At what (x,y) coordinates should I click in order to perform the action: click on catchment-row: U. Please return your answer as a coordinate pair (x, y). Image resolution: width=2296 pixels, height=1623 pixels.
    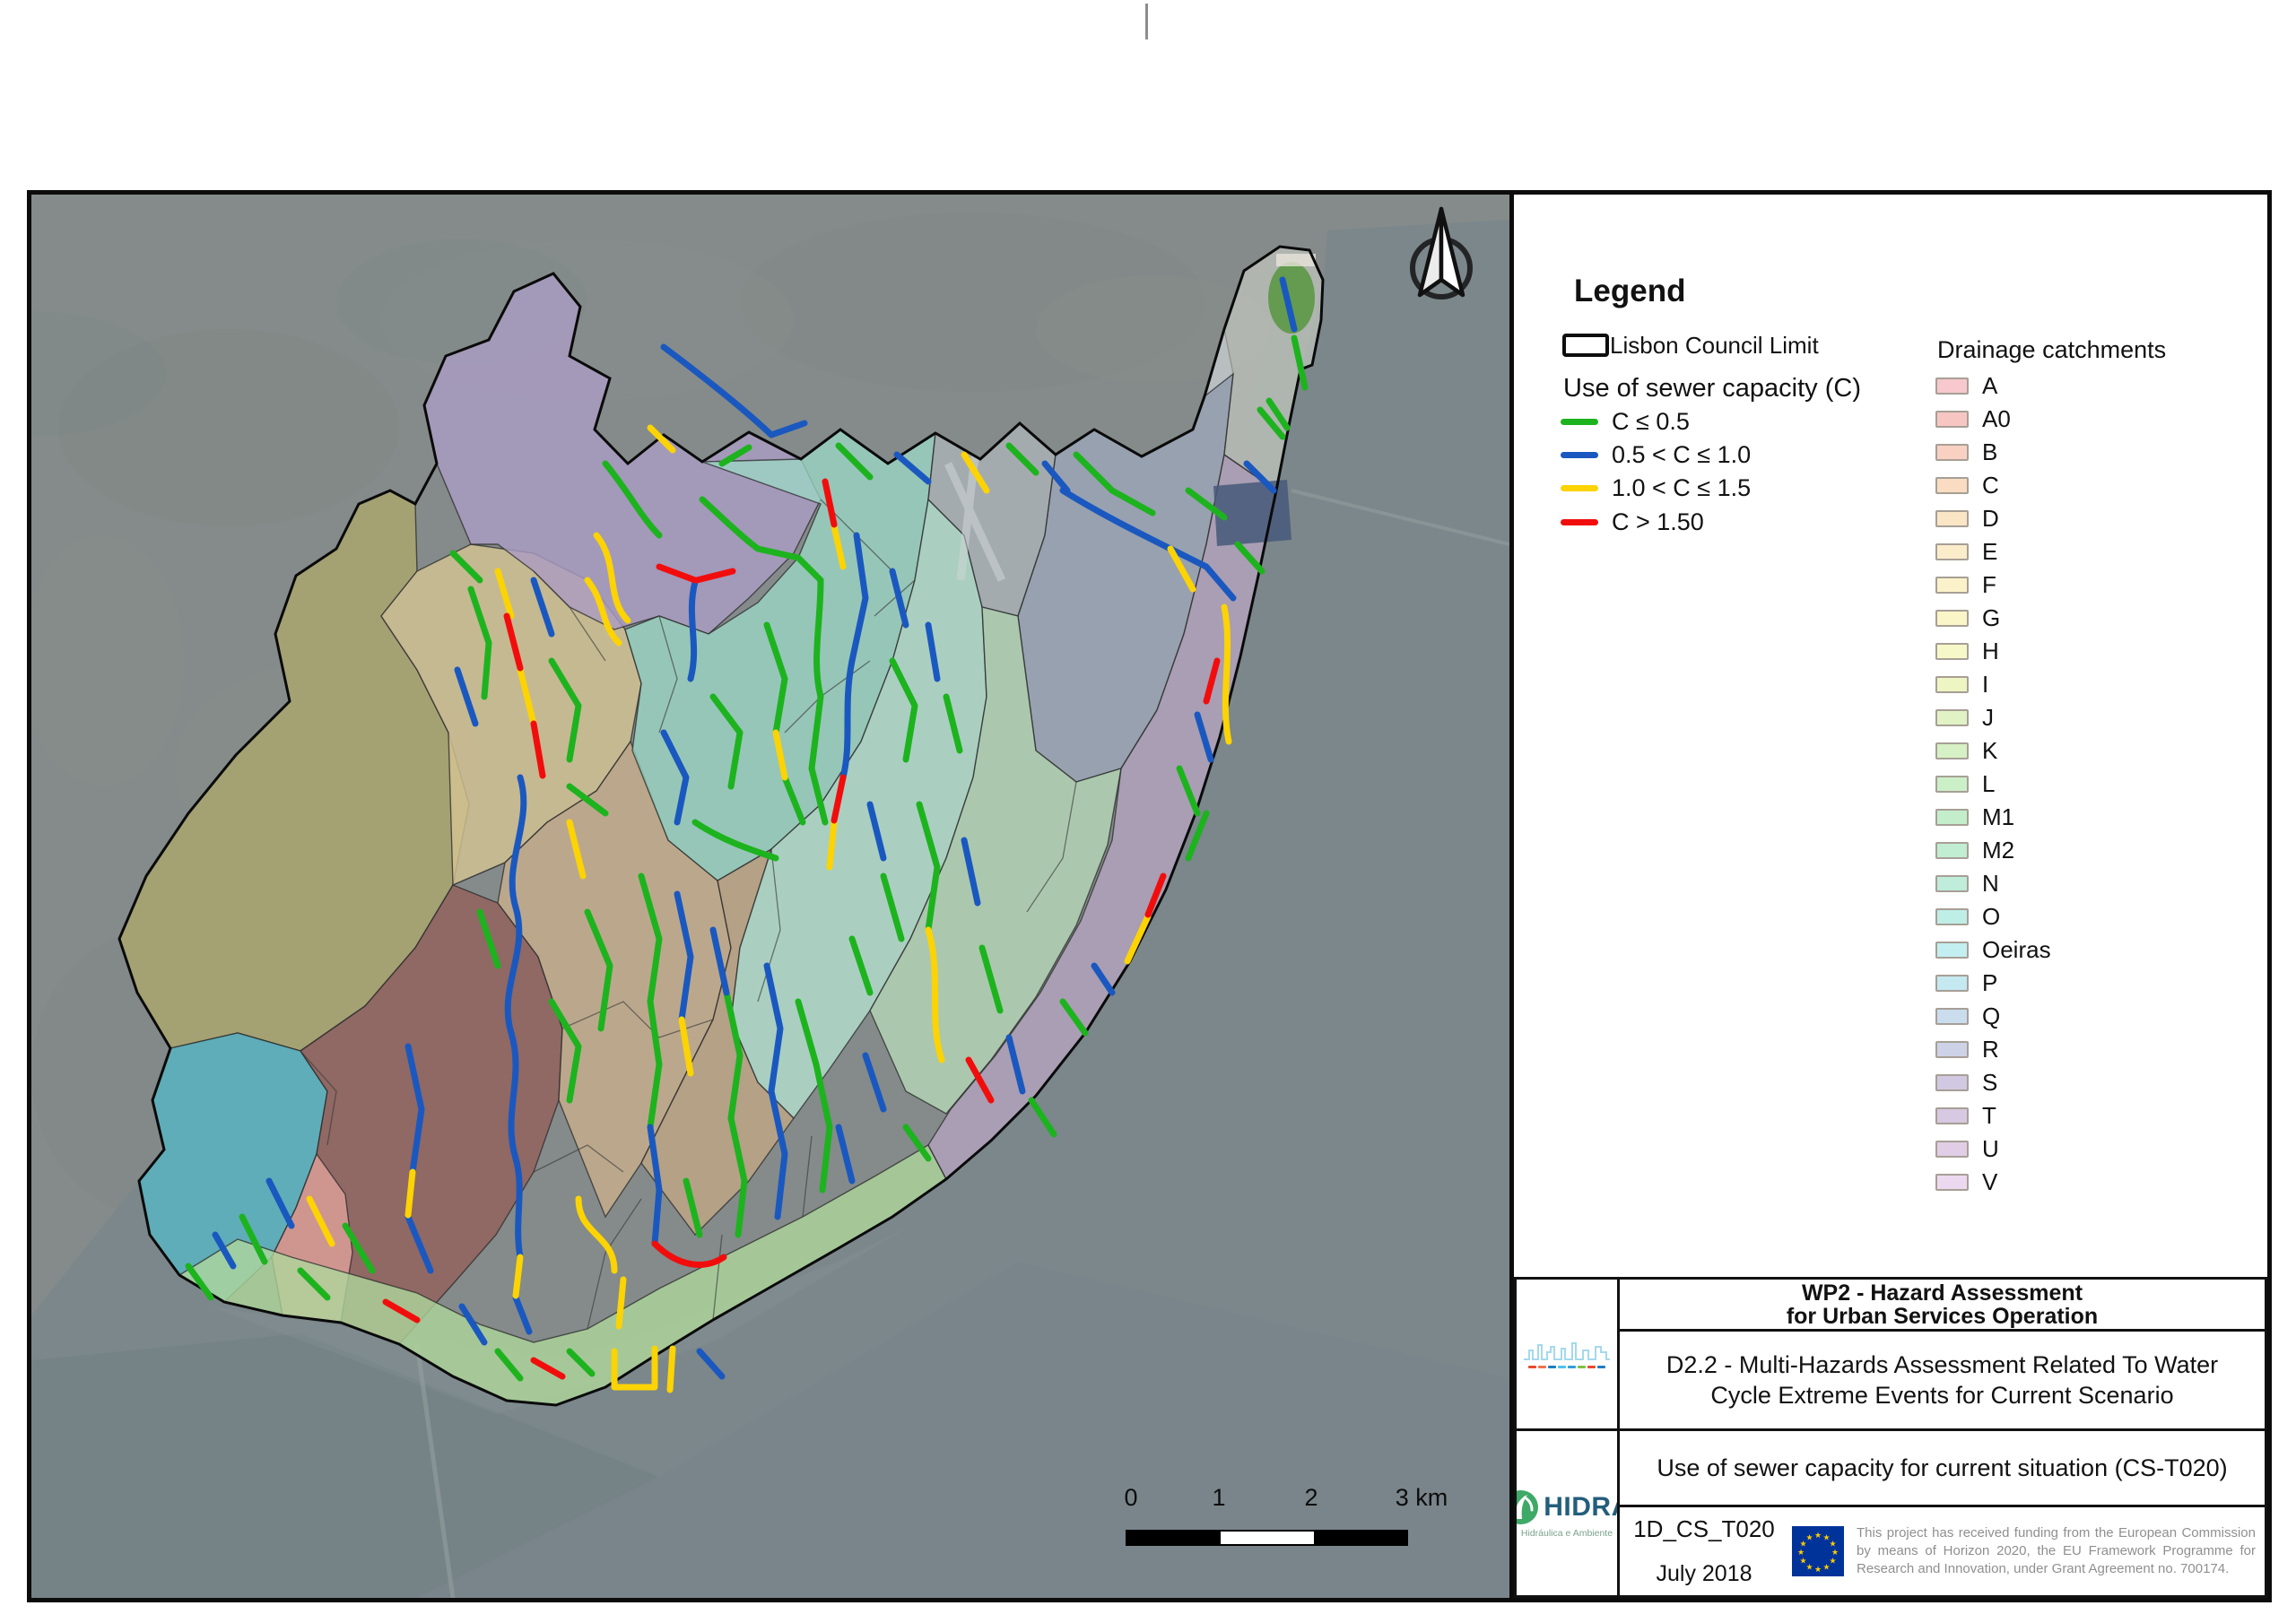
    Looking at the image, I should click on (1756, 1148).